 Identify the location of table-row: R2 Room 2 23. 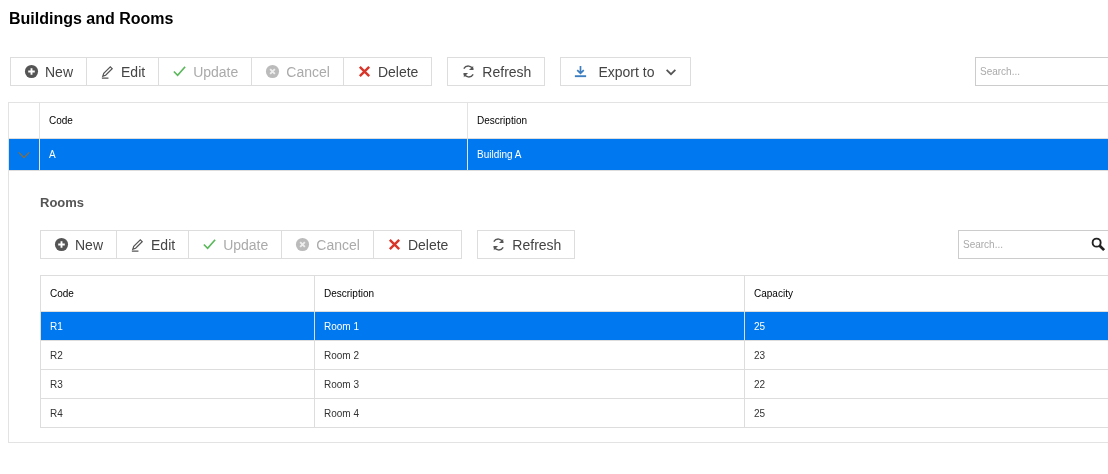
(574, 354).